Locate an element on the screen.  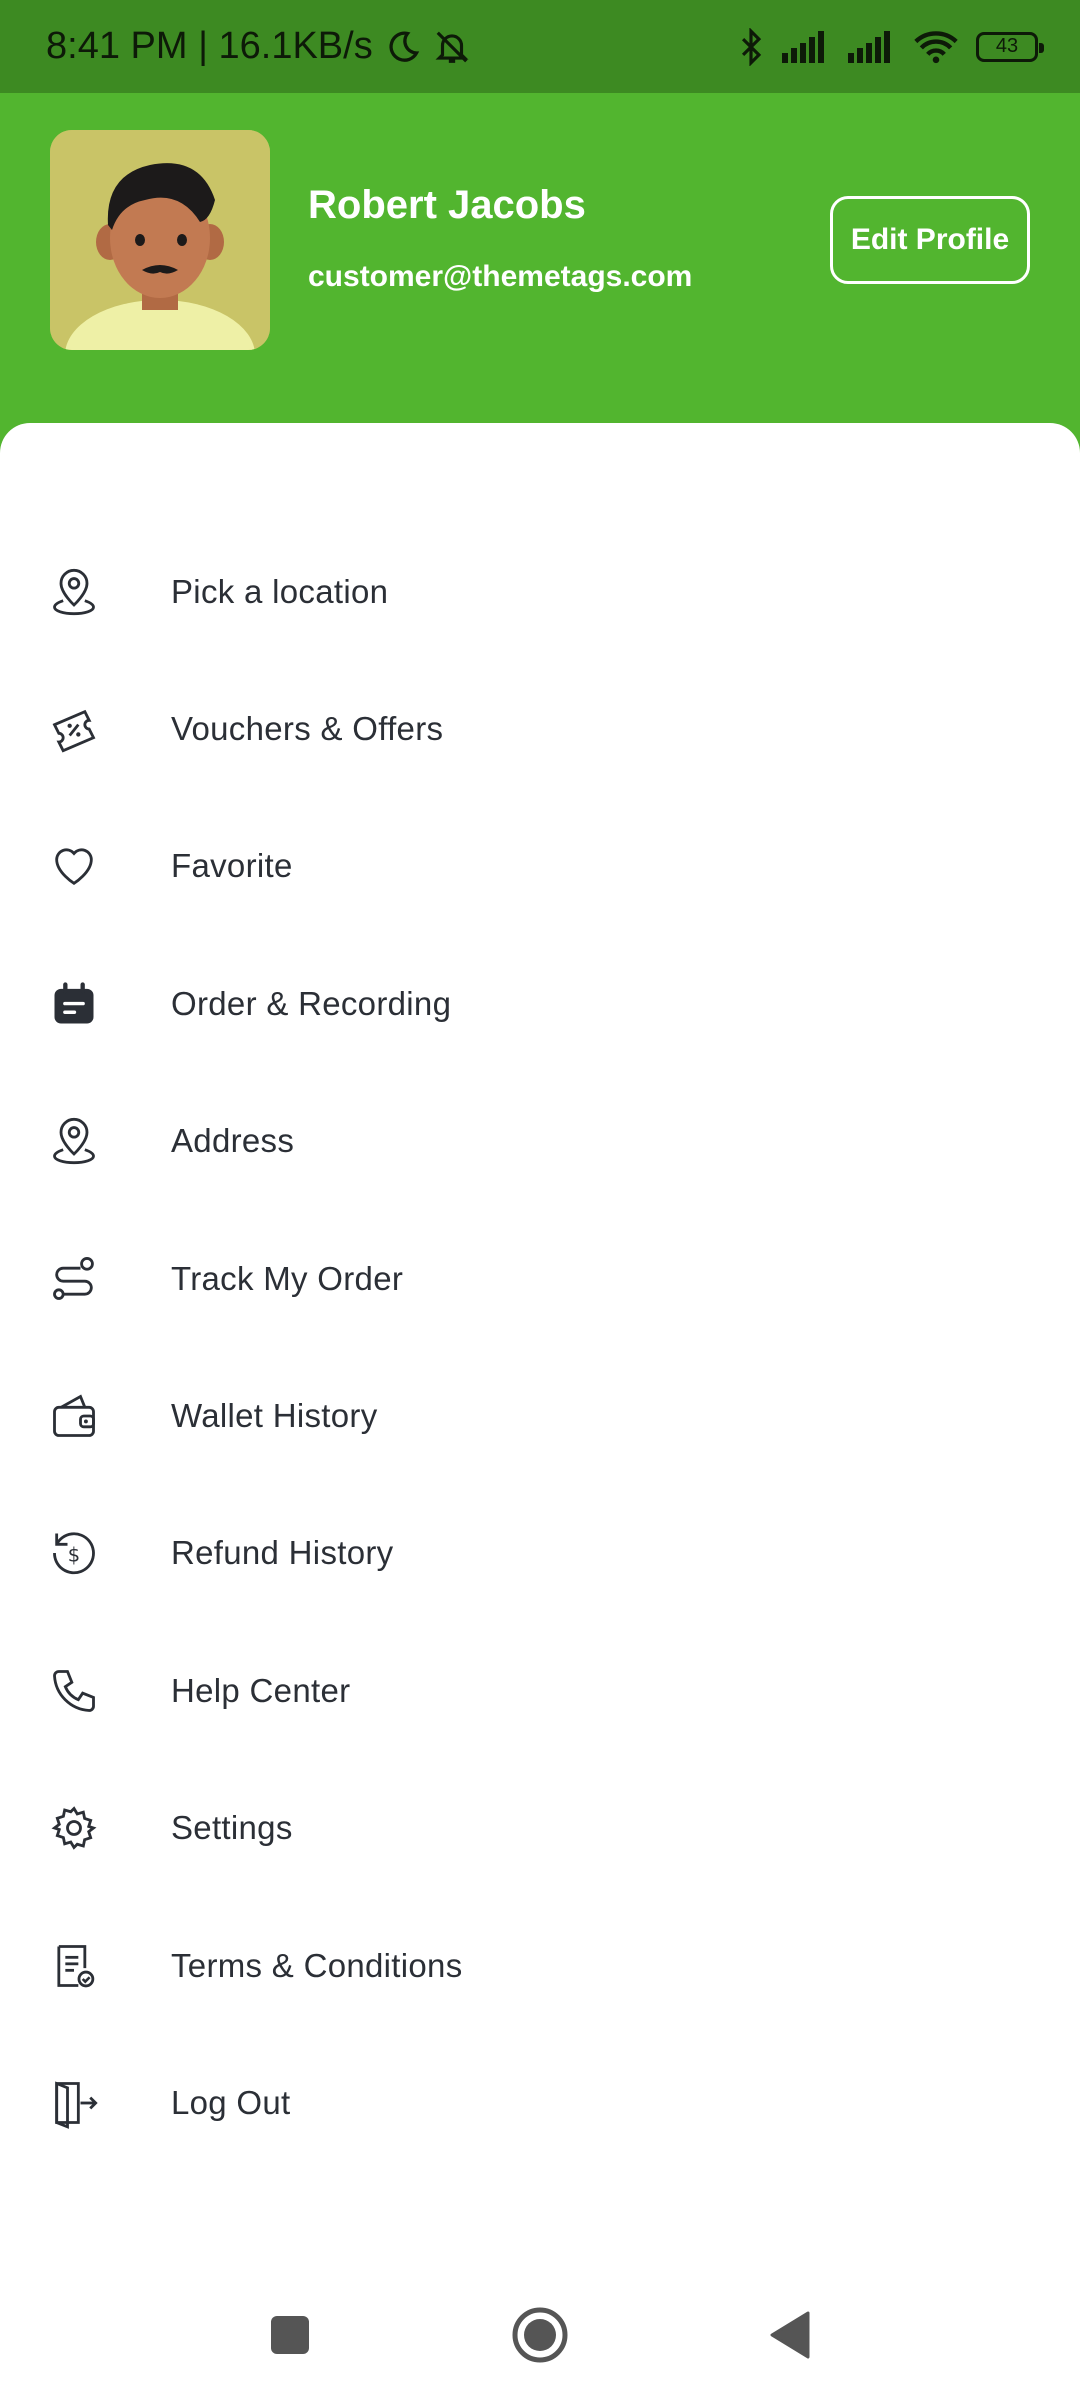
menu-item-label: Address is located at coordinates (233, 1141).